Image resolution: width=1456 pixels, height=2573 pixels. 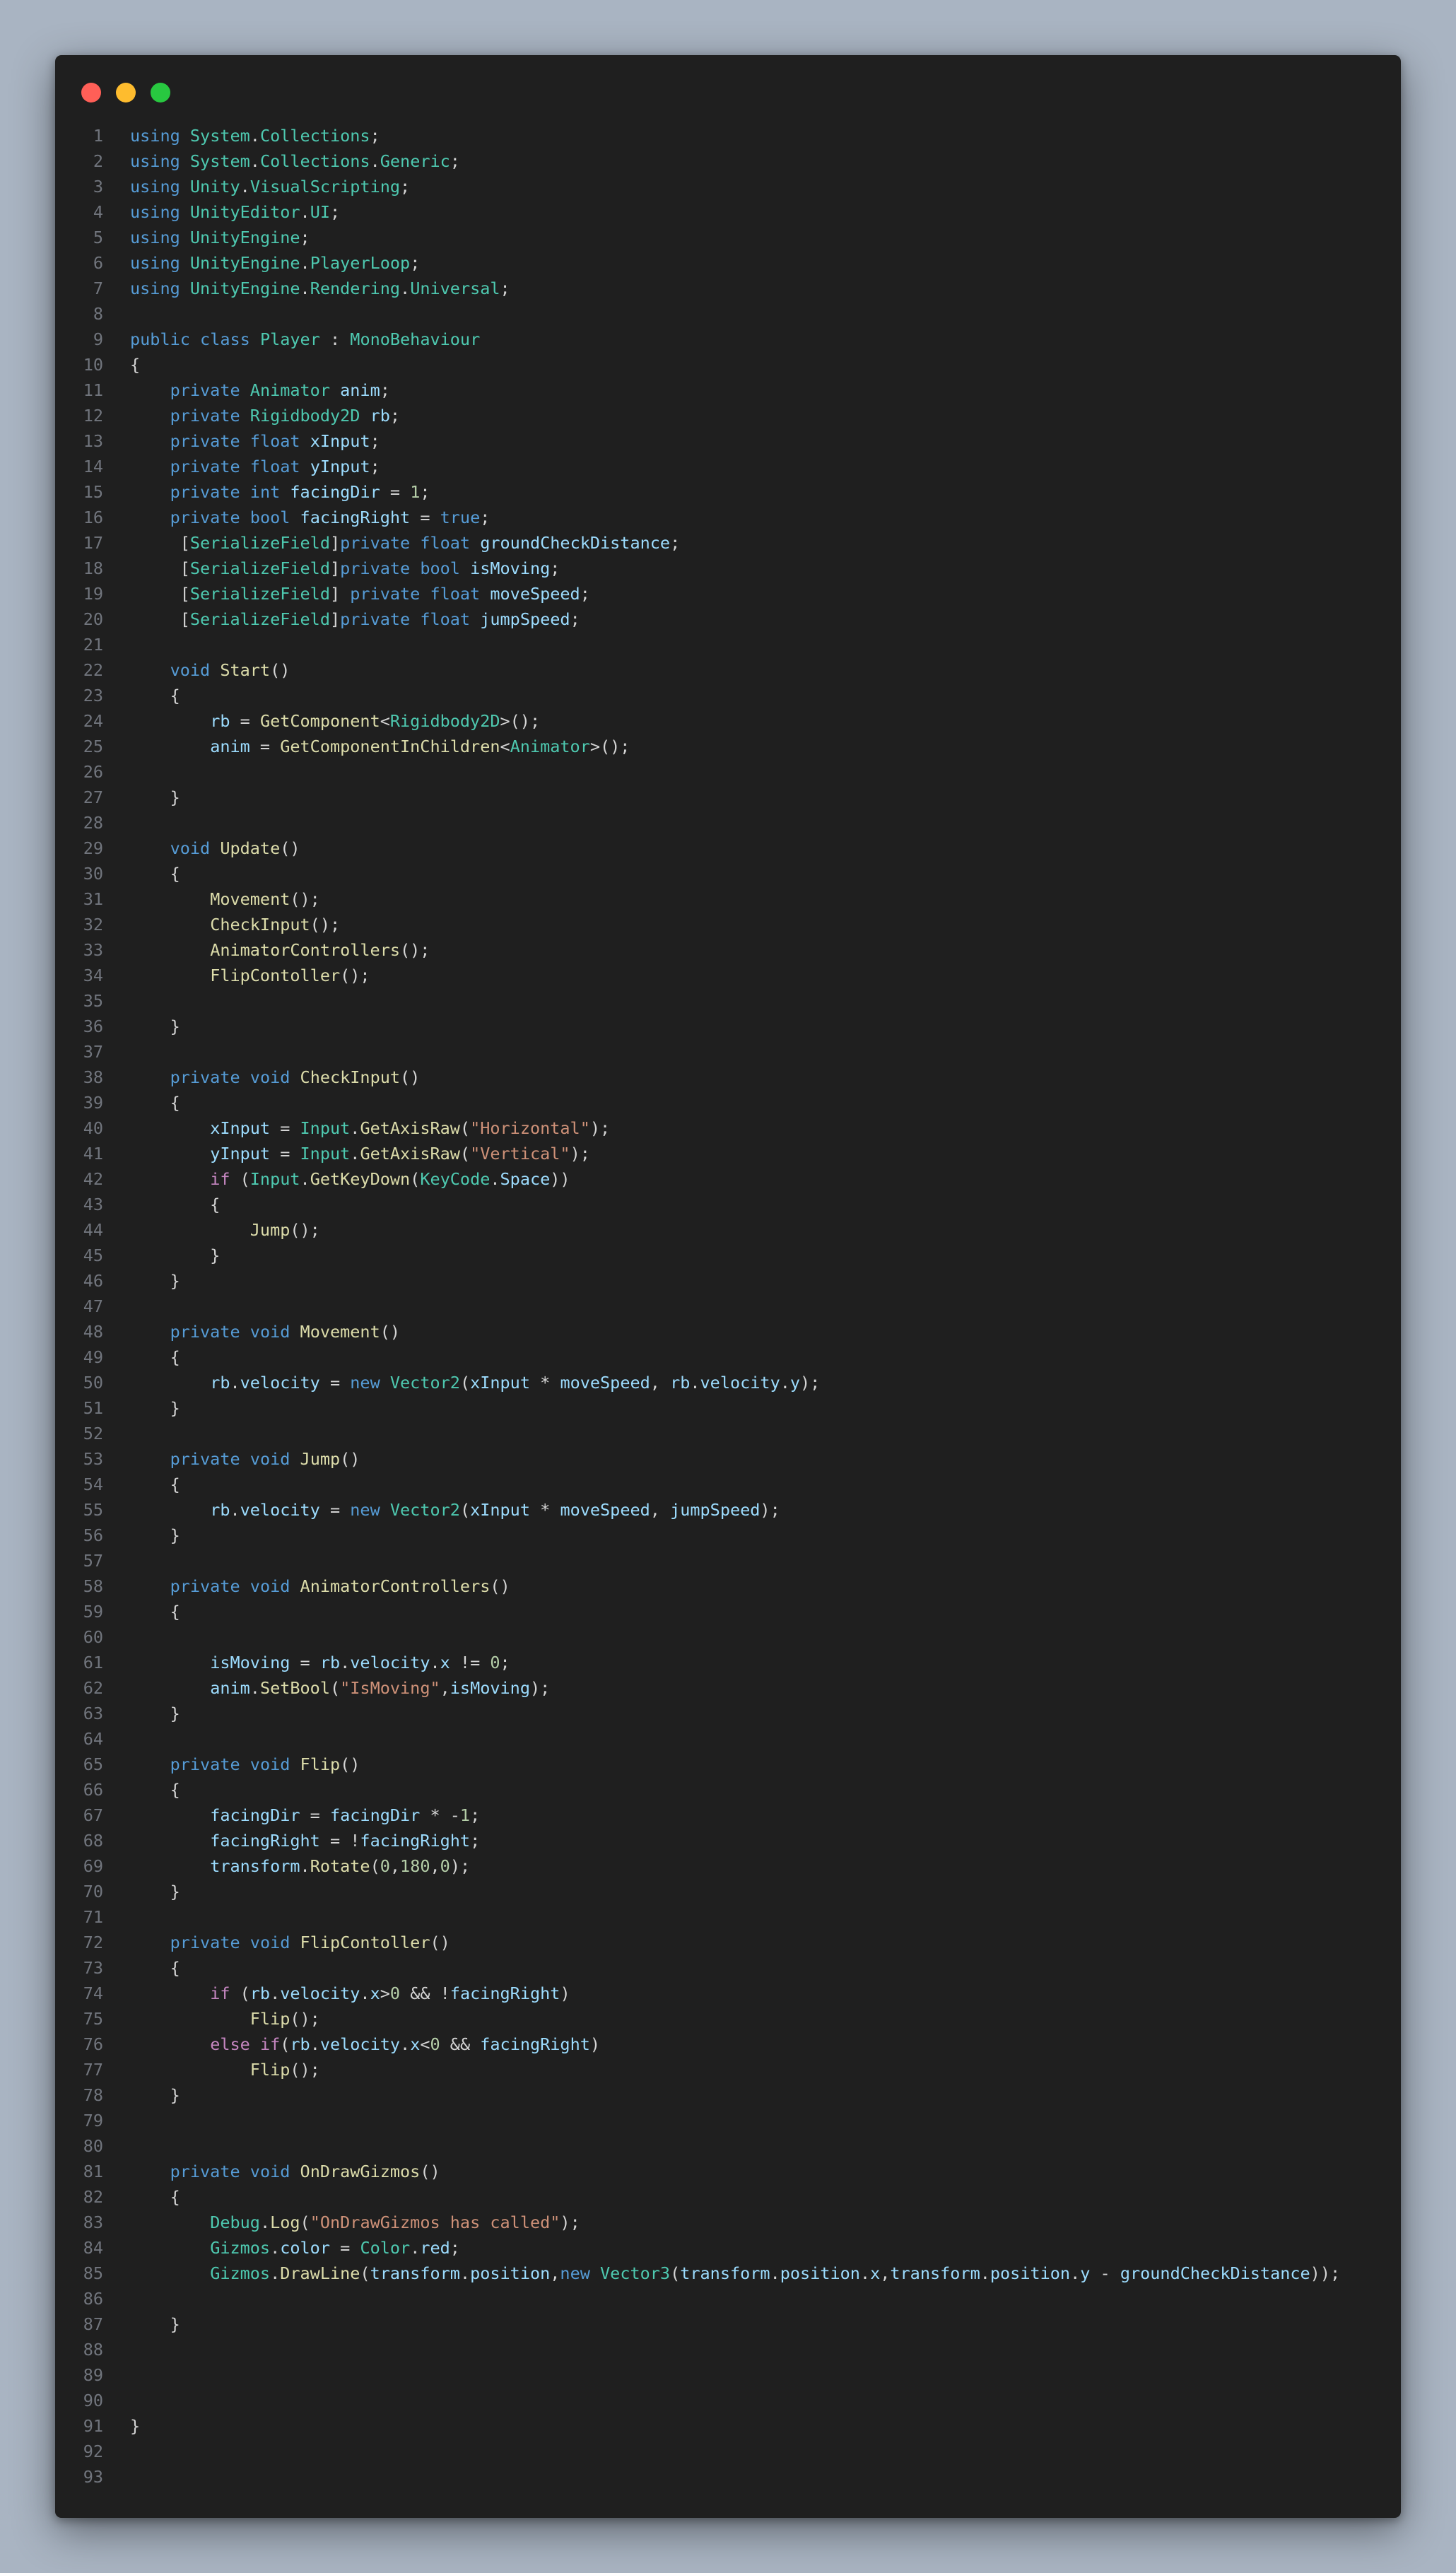 What do you see at coordinates (728, 1739) in the screenshot?
I see `code-line: 64` at bounding box center [728, 1739].